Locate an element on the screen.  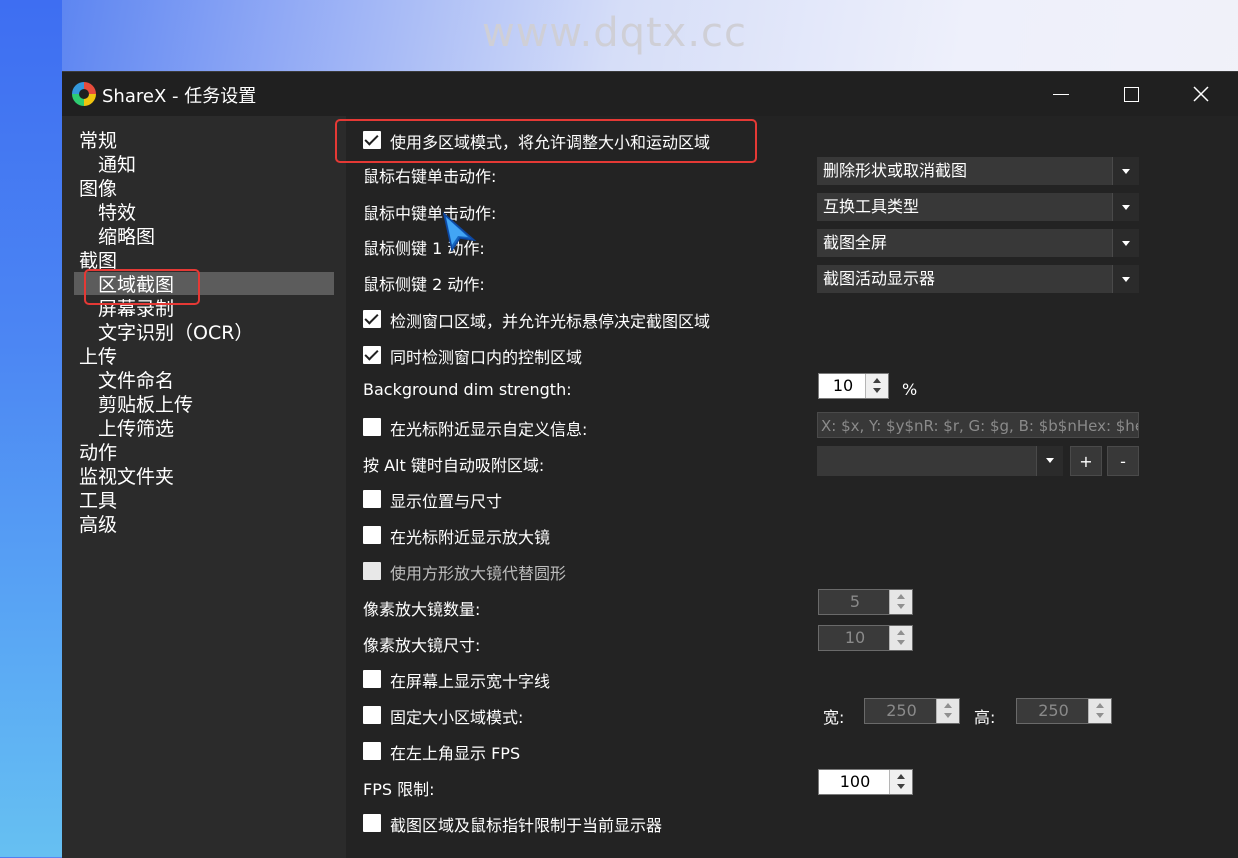
sidebar-item-file-naming: 文件命名 is located at coordinates (136, 381).